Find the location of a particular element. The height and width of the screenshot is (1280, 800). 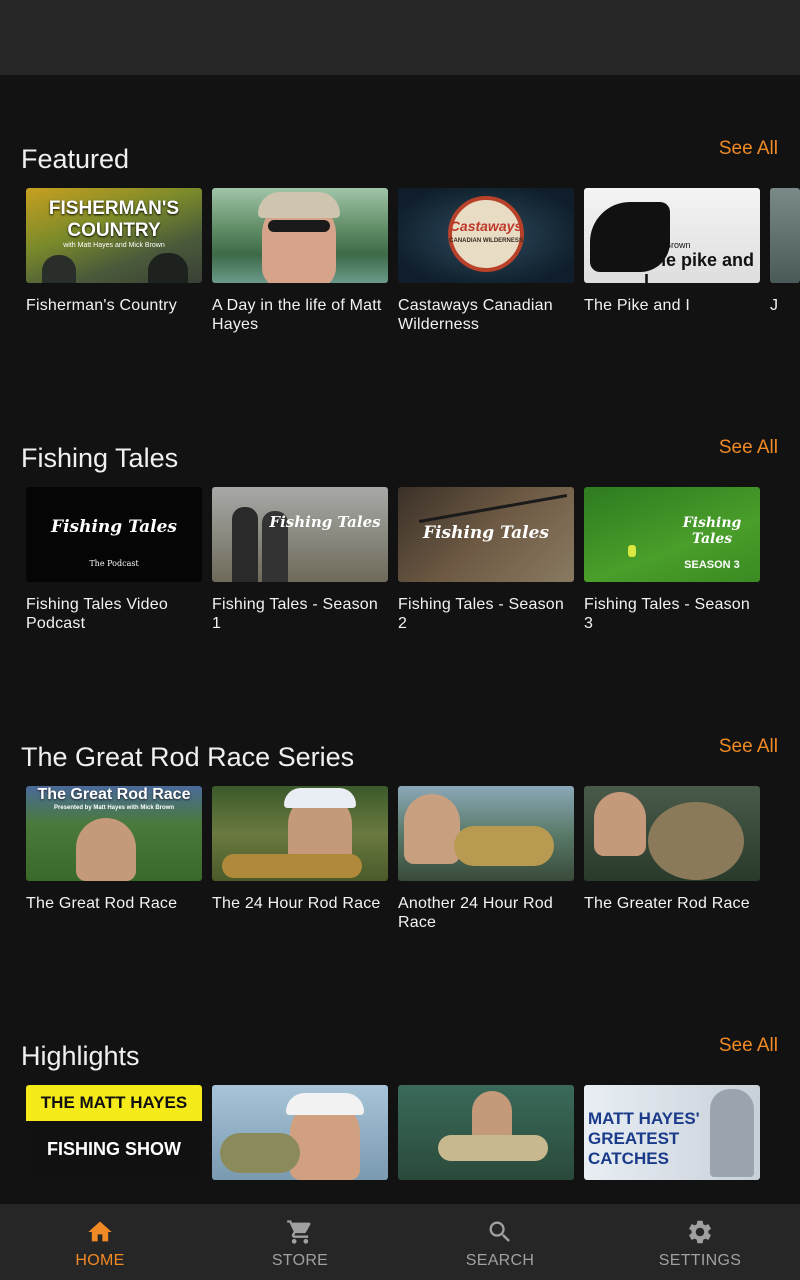

thumb-title: MATT HAYES' GREATEST CATCHES is located at coordinates (644, 1138).